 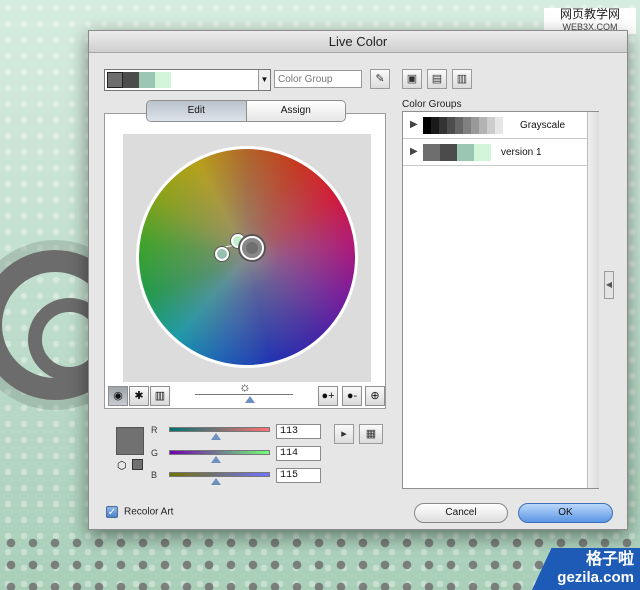 I want to click on floppy-icon: ▣, so click(x=412, y=79).